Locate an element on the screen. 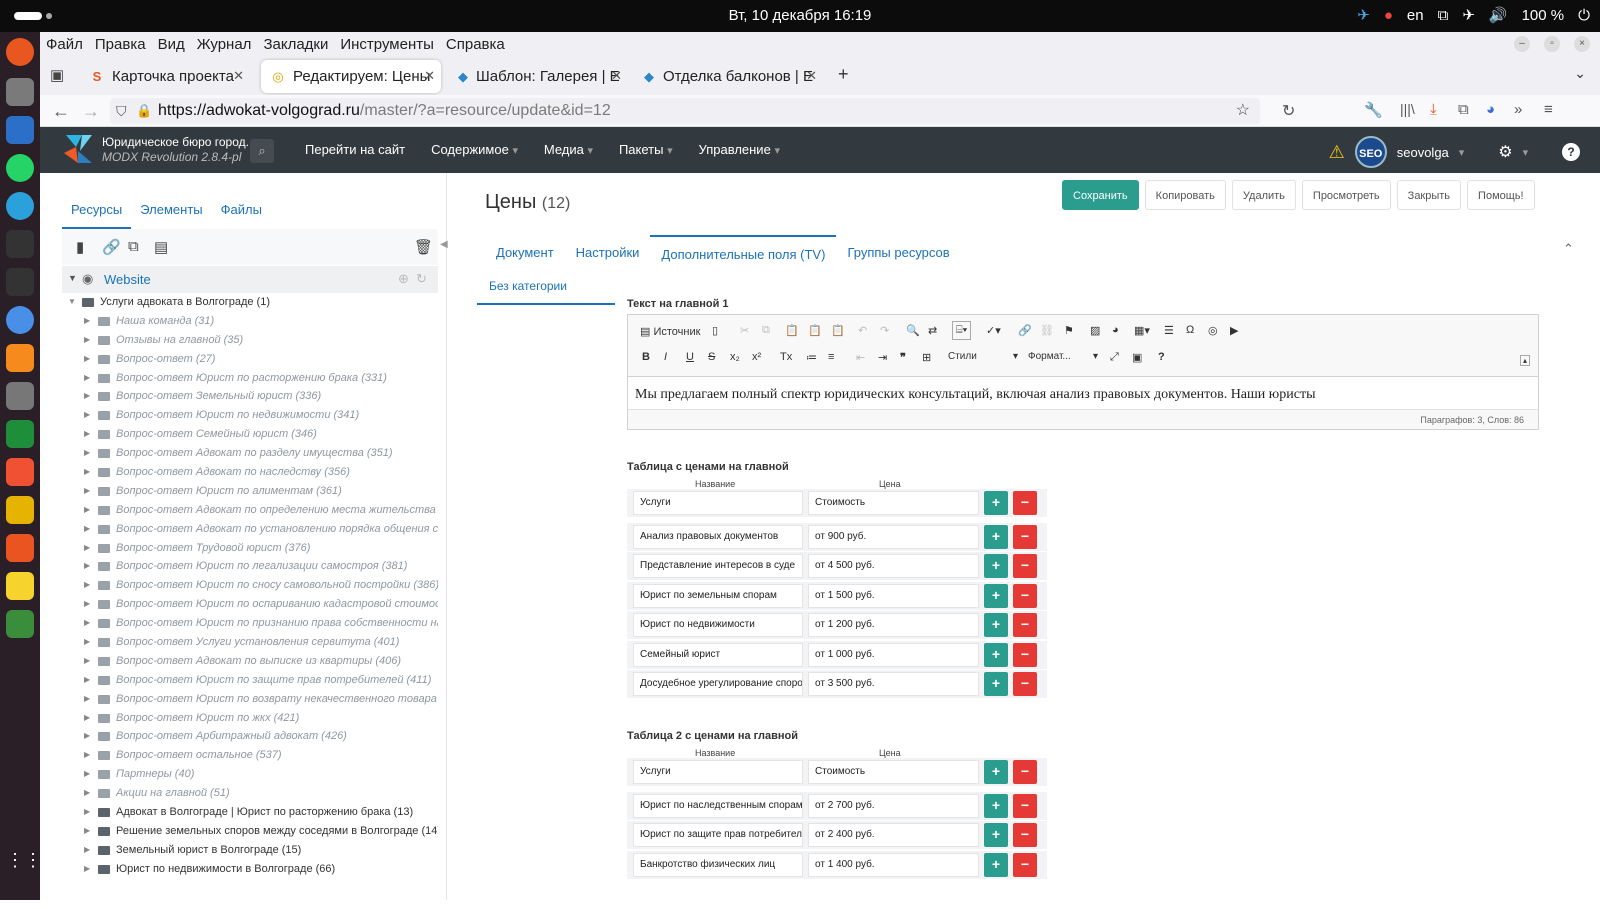 Image resolution: width=1600 pixels, height=909 pixels. hamburger-menu-icon: ≡ is located at coordinates (1548, 109).